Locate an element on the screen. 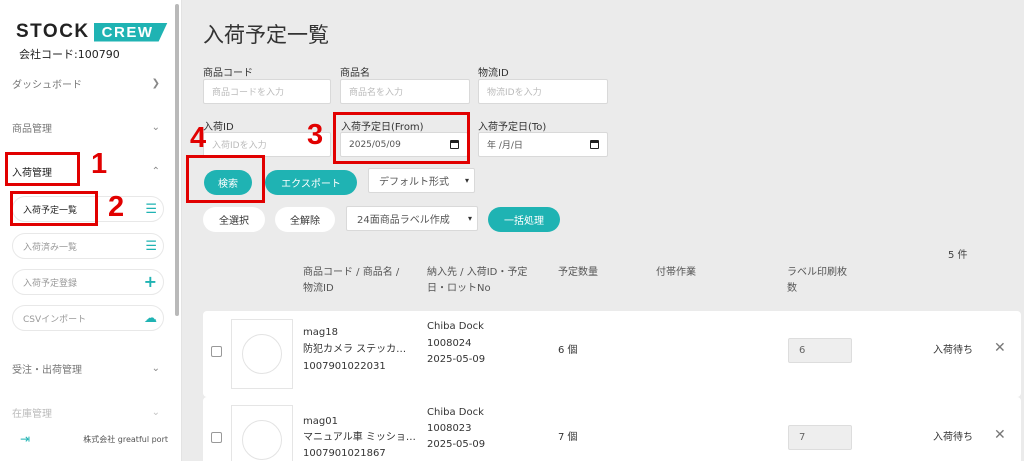 This screenshot has height=461, width=1024. chevron-up-icon: ⌃ is located at coordinates (155, 171).